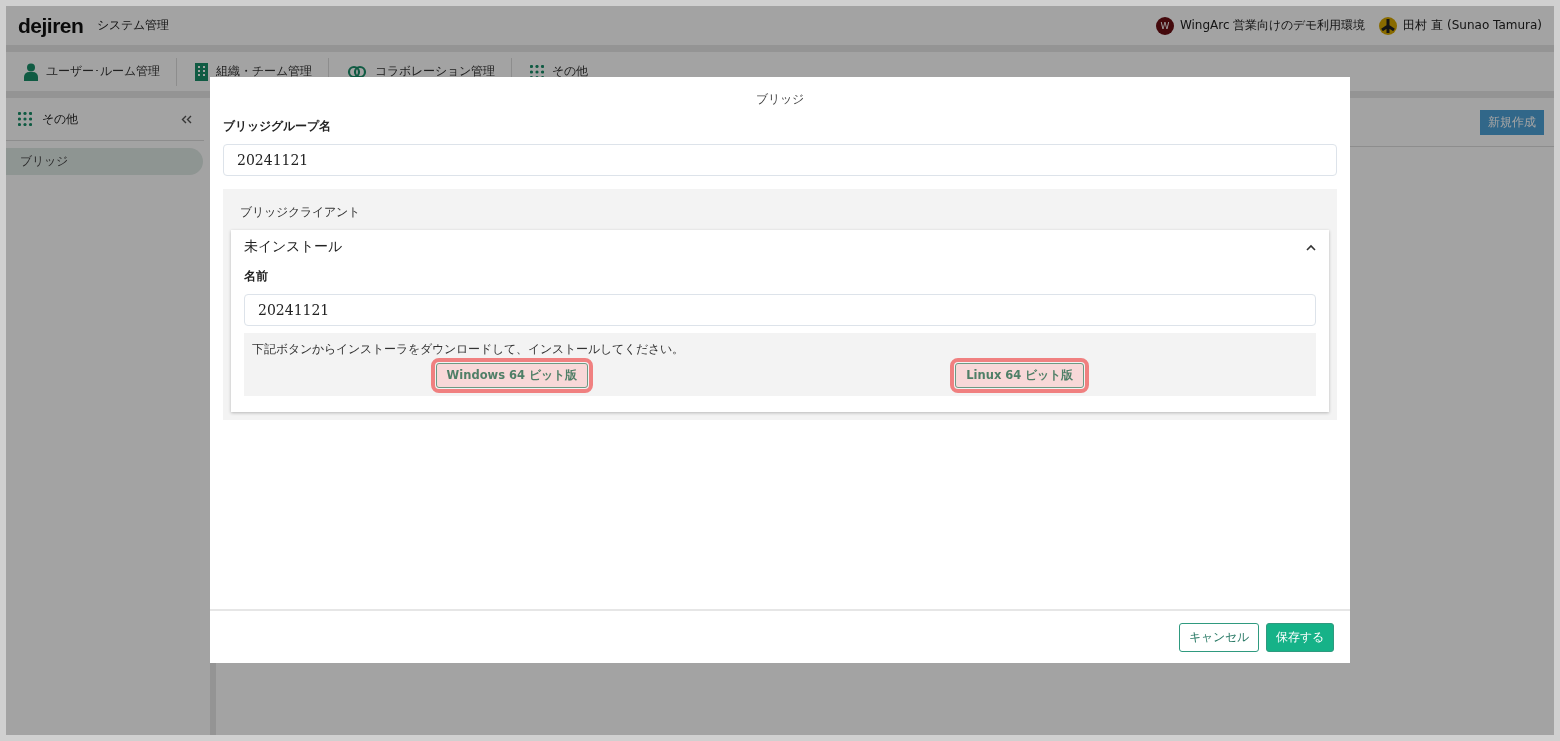 This screenshot has width=1560, height=741. I want to click on user-avatar-icon, so click(1388, 25).